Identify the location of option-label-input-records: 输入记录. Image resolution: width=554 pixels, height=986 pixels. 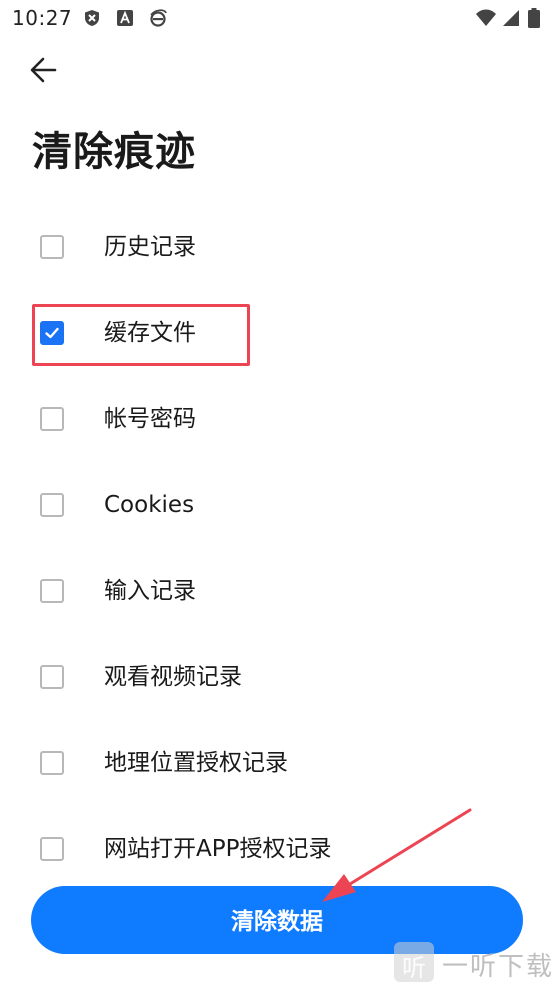
(150, 591).